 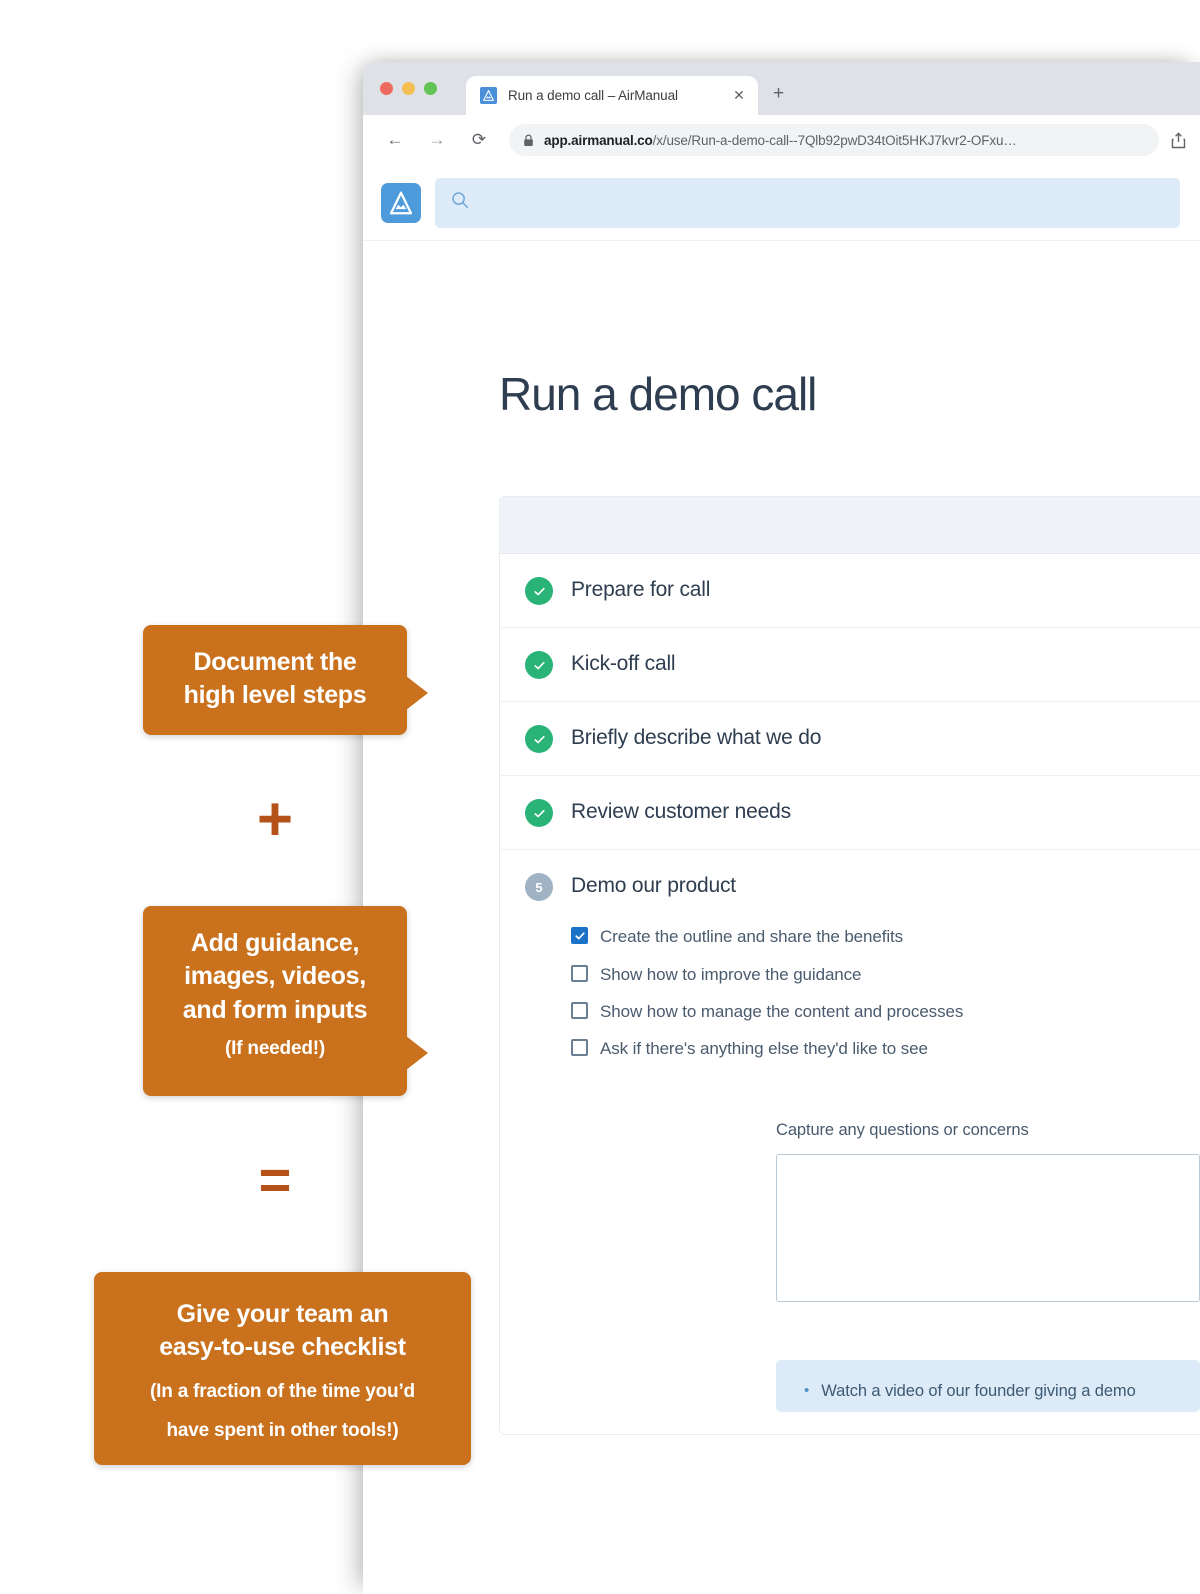 What do you see at coordinates (386, 88) in the screenshot?
I see `close-window-button` at bounding box center [386, 88].